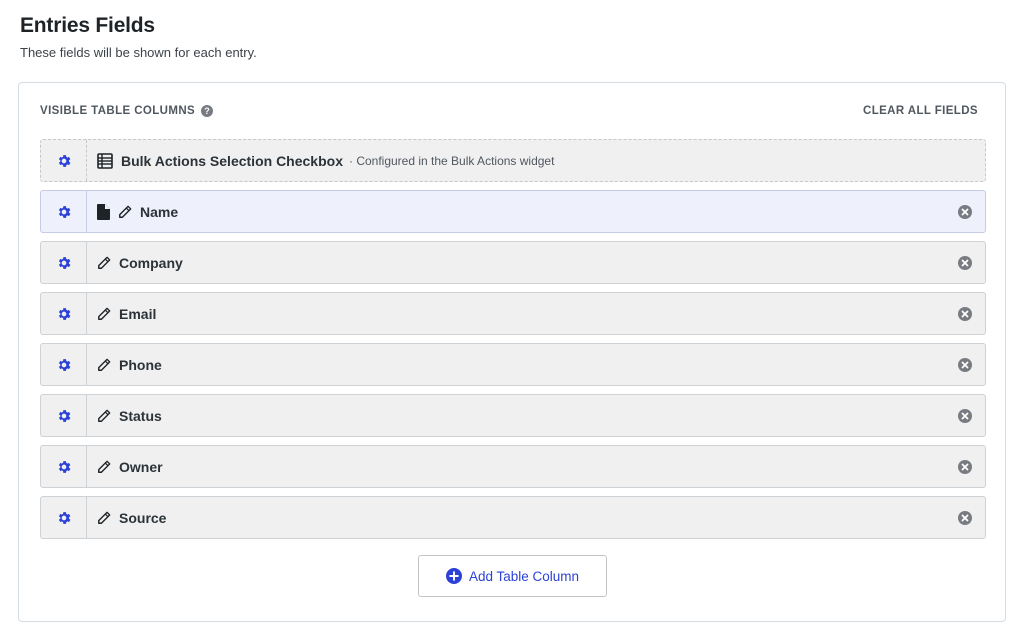  Describe the element at coordinates (513, 466) in the screenshot. I see `field-row-owner: Owner` at that location.